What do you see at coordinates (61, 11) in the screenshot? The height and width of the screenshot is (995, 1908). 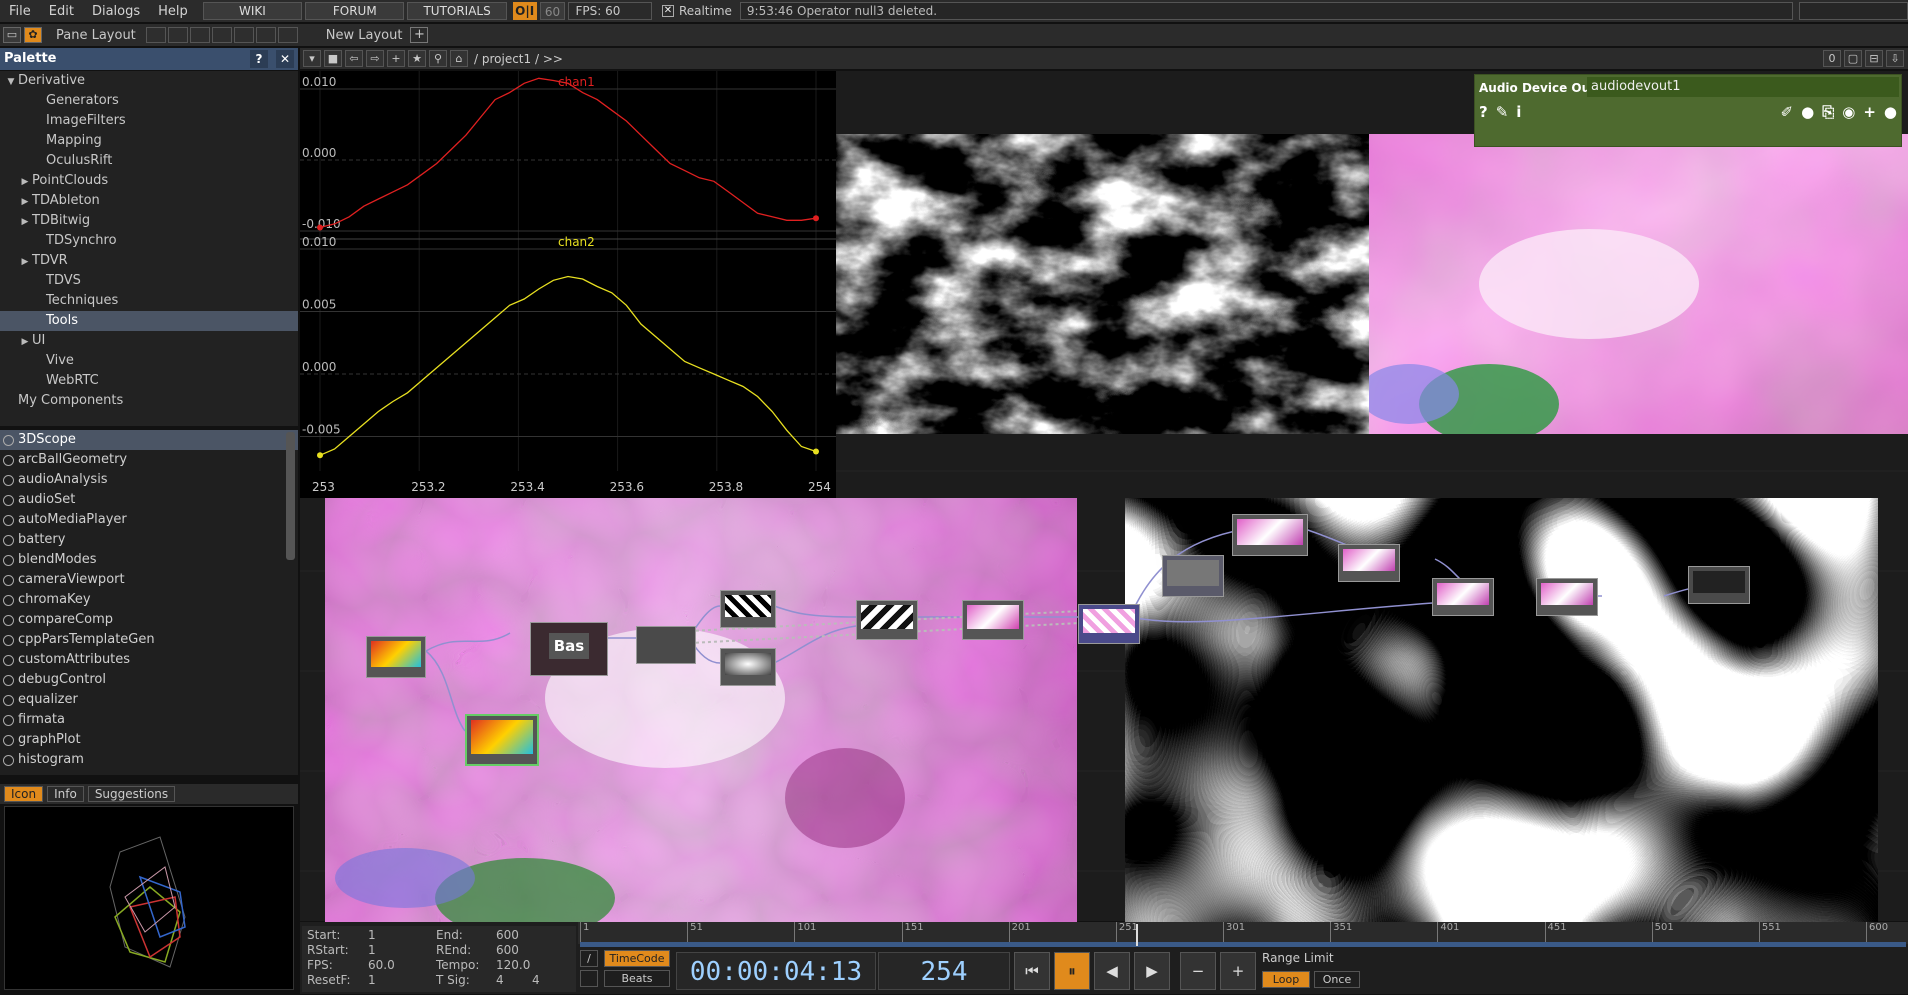 I see `menu-edit: Edit` at bounding box center [61, 11].